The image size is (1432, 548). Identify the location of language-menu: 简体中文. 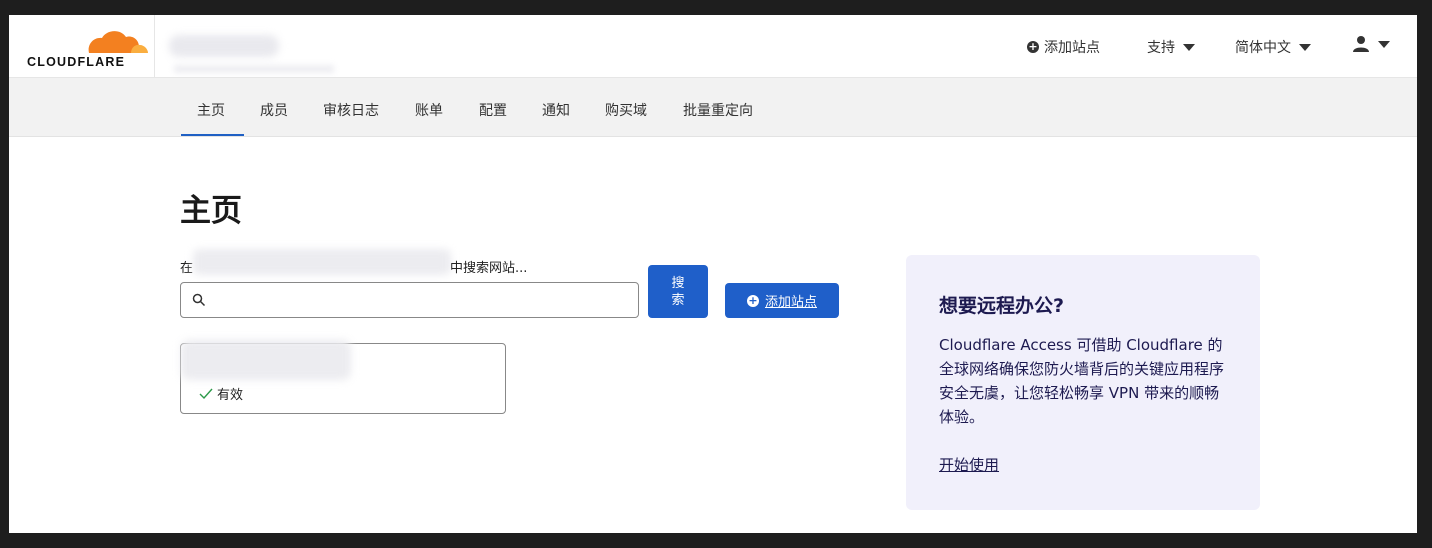
(1273, 47).